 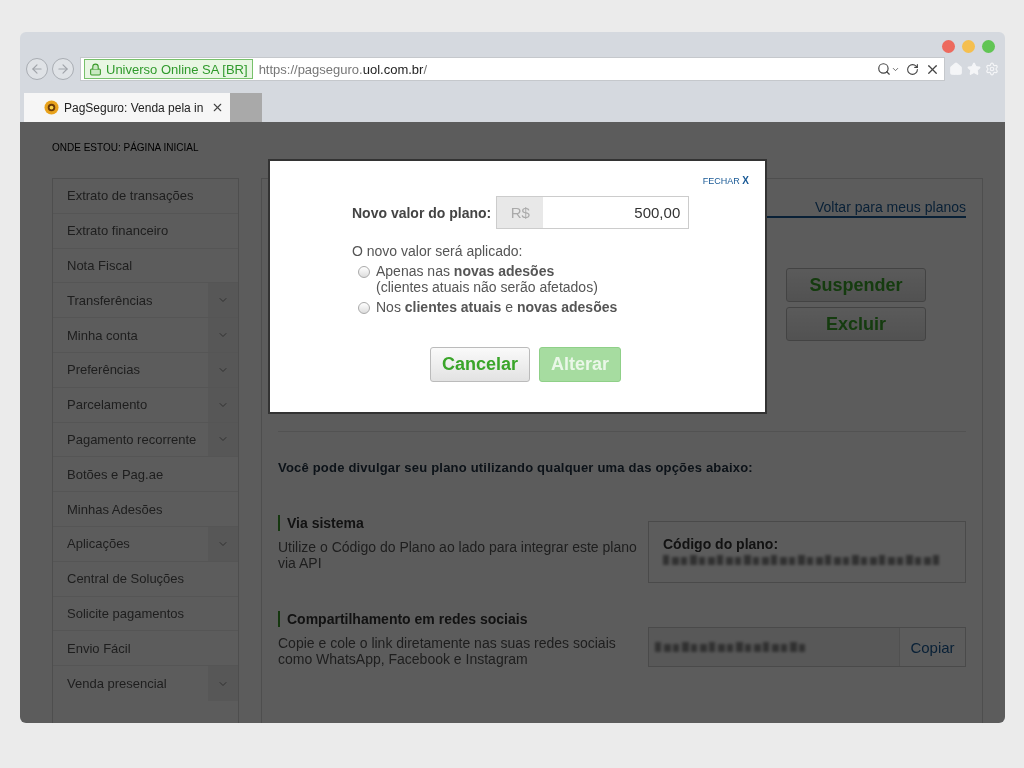 What do you see at coordinates (497, 307) in the screenshot?
I see `option-label: Nos clientes atuais e novas adesões` at bounding box center [497, 307].